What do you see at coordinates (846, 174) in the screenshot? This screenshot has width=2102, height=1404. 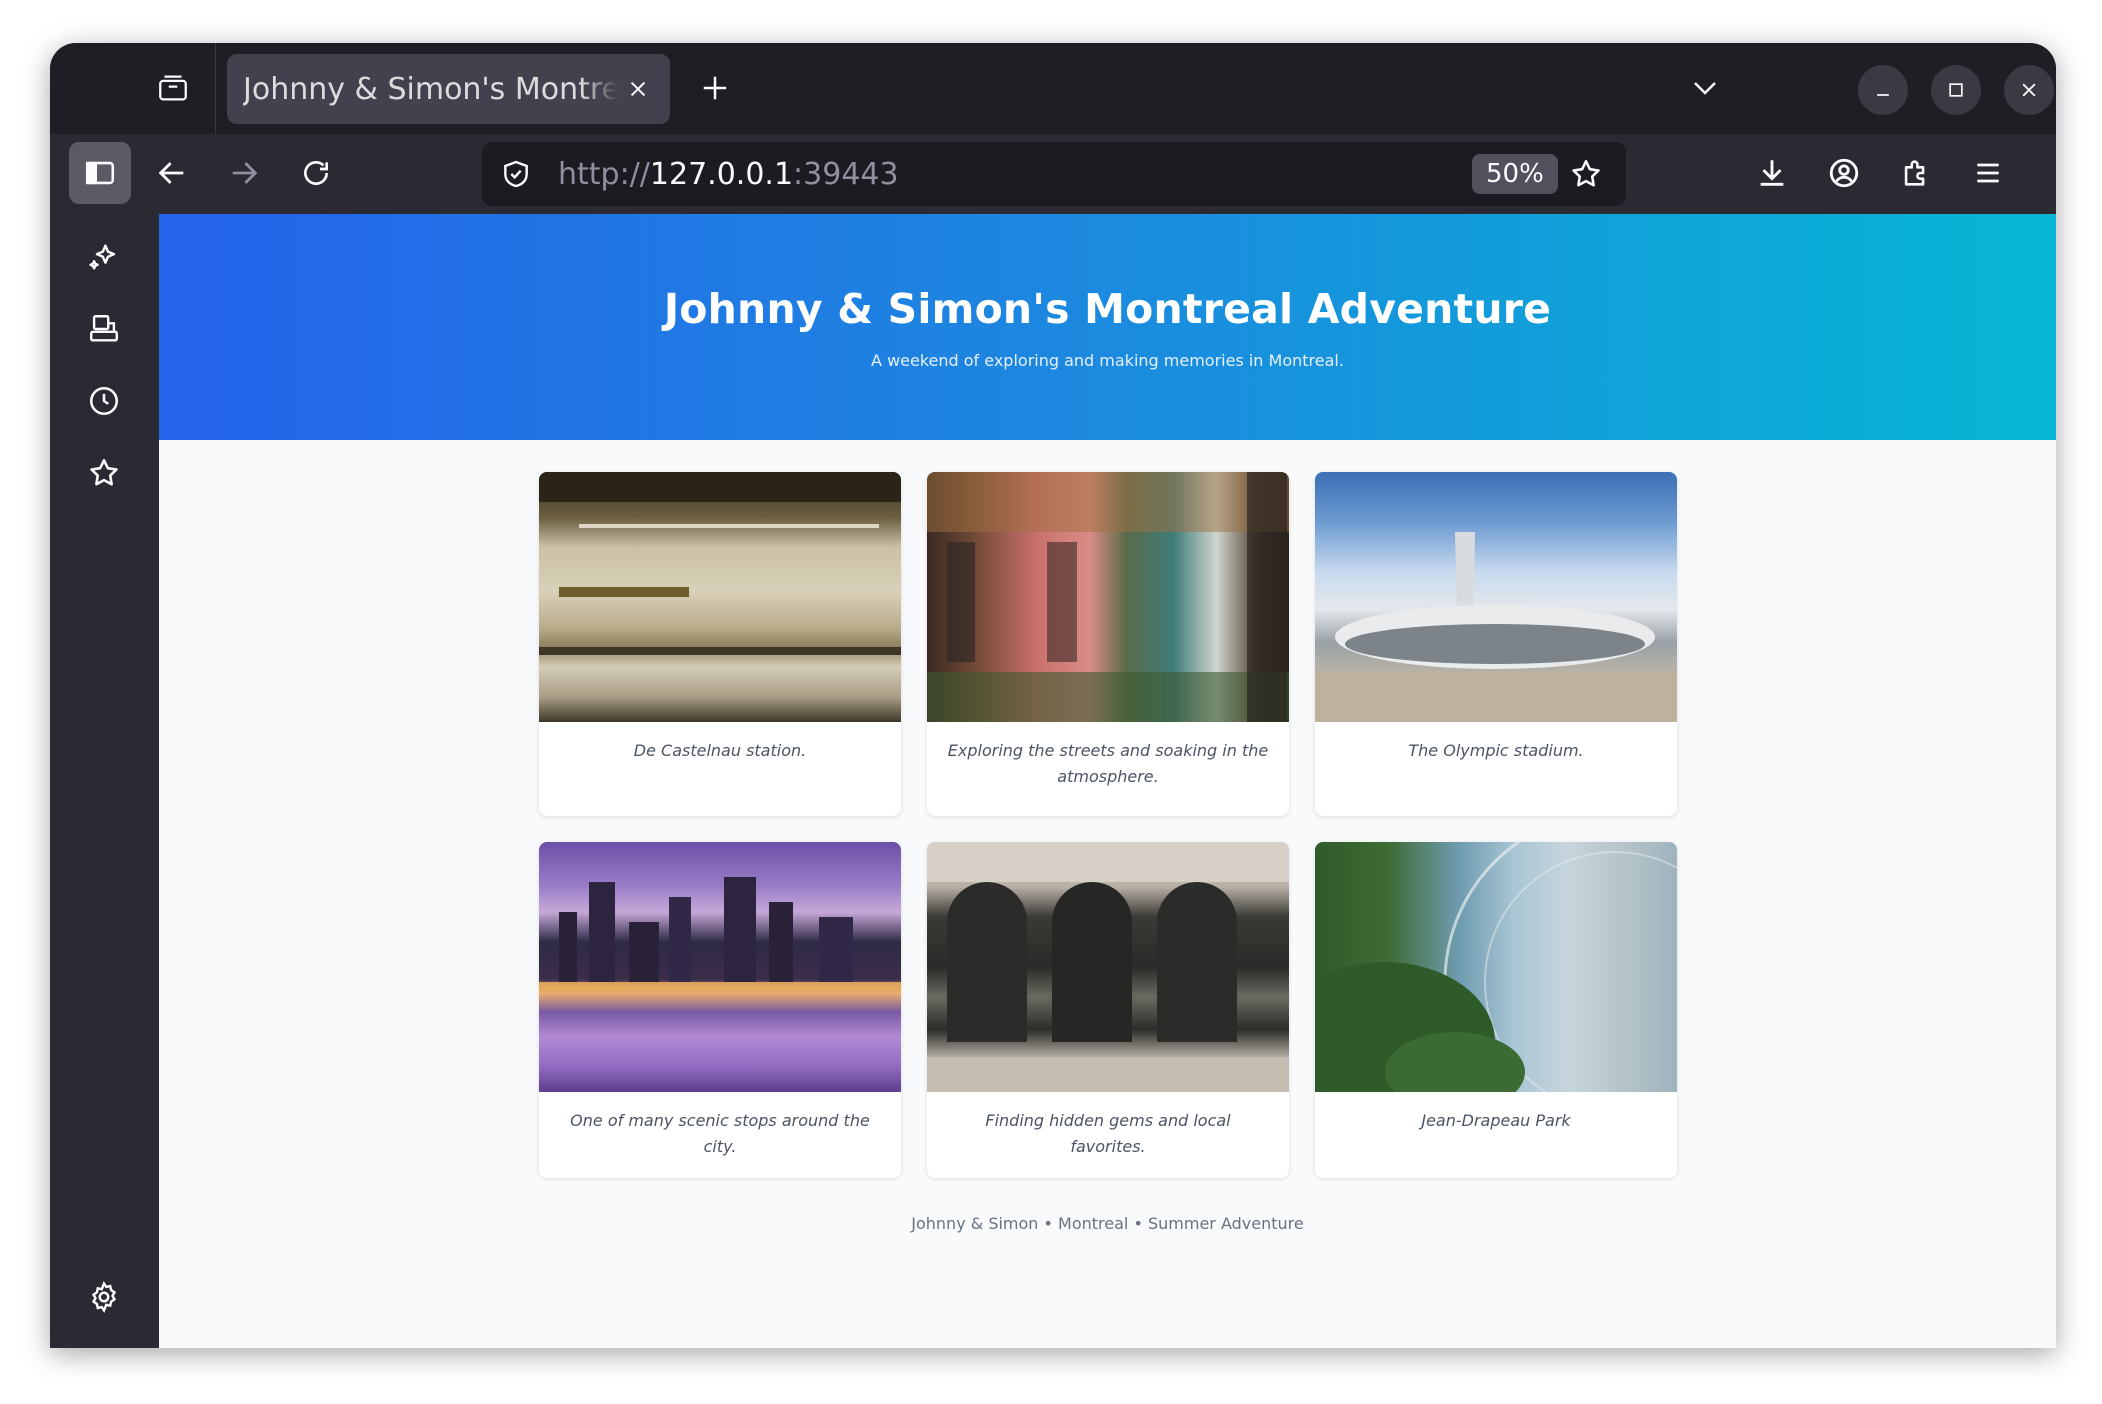 I see `url-port: :39443` at bounding box center [846, 174].